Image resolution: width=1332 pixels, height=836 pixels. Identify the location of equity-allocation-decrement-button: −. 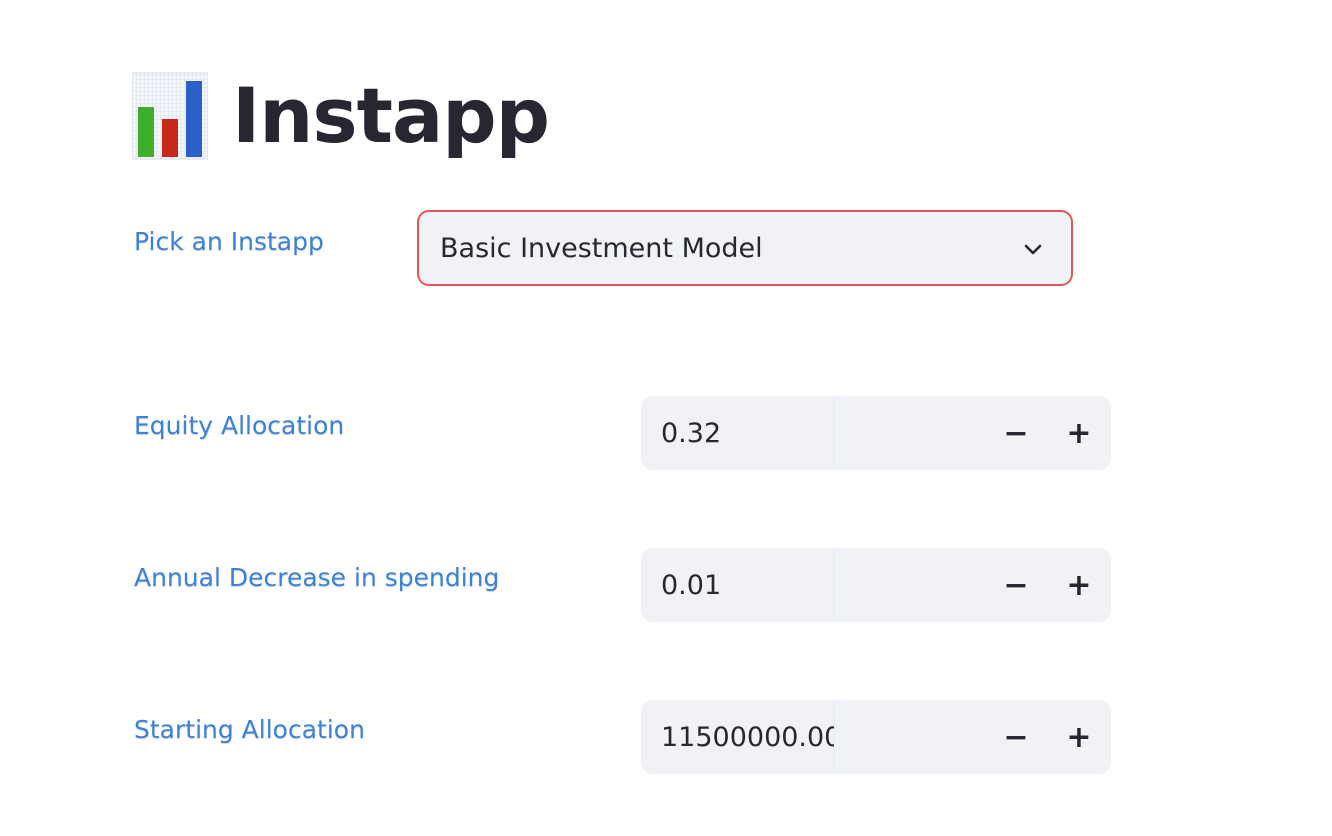
(1016, 433).